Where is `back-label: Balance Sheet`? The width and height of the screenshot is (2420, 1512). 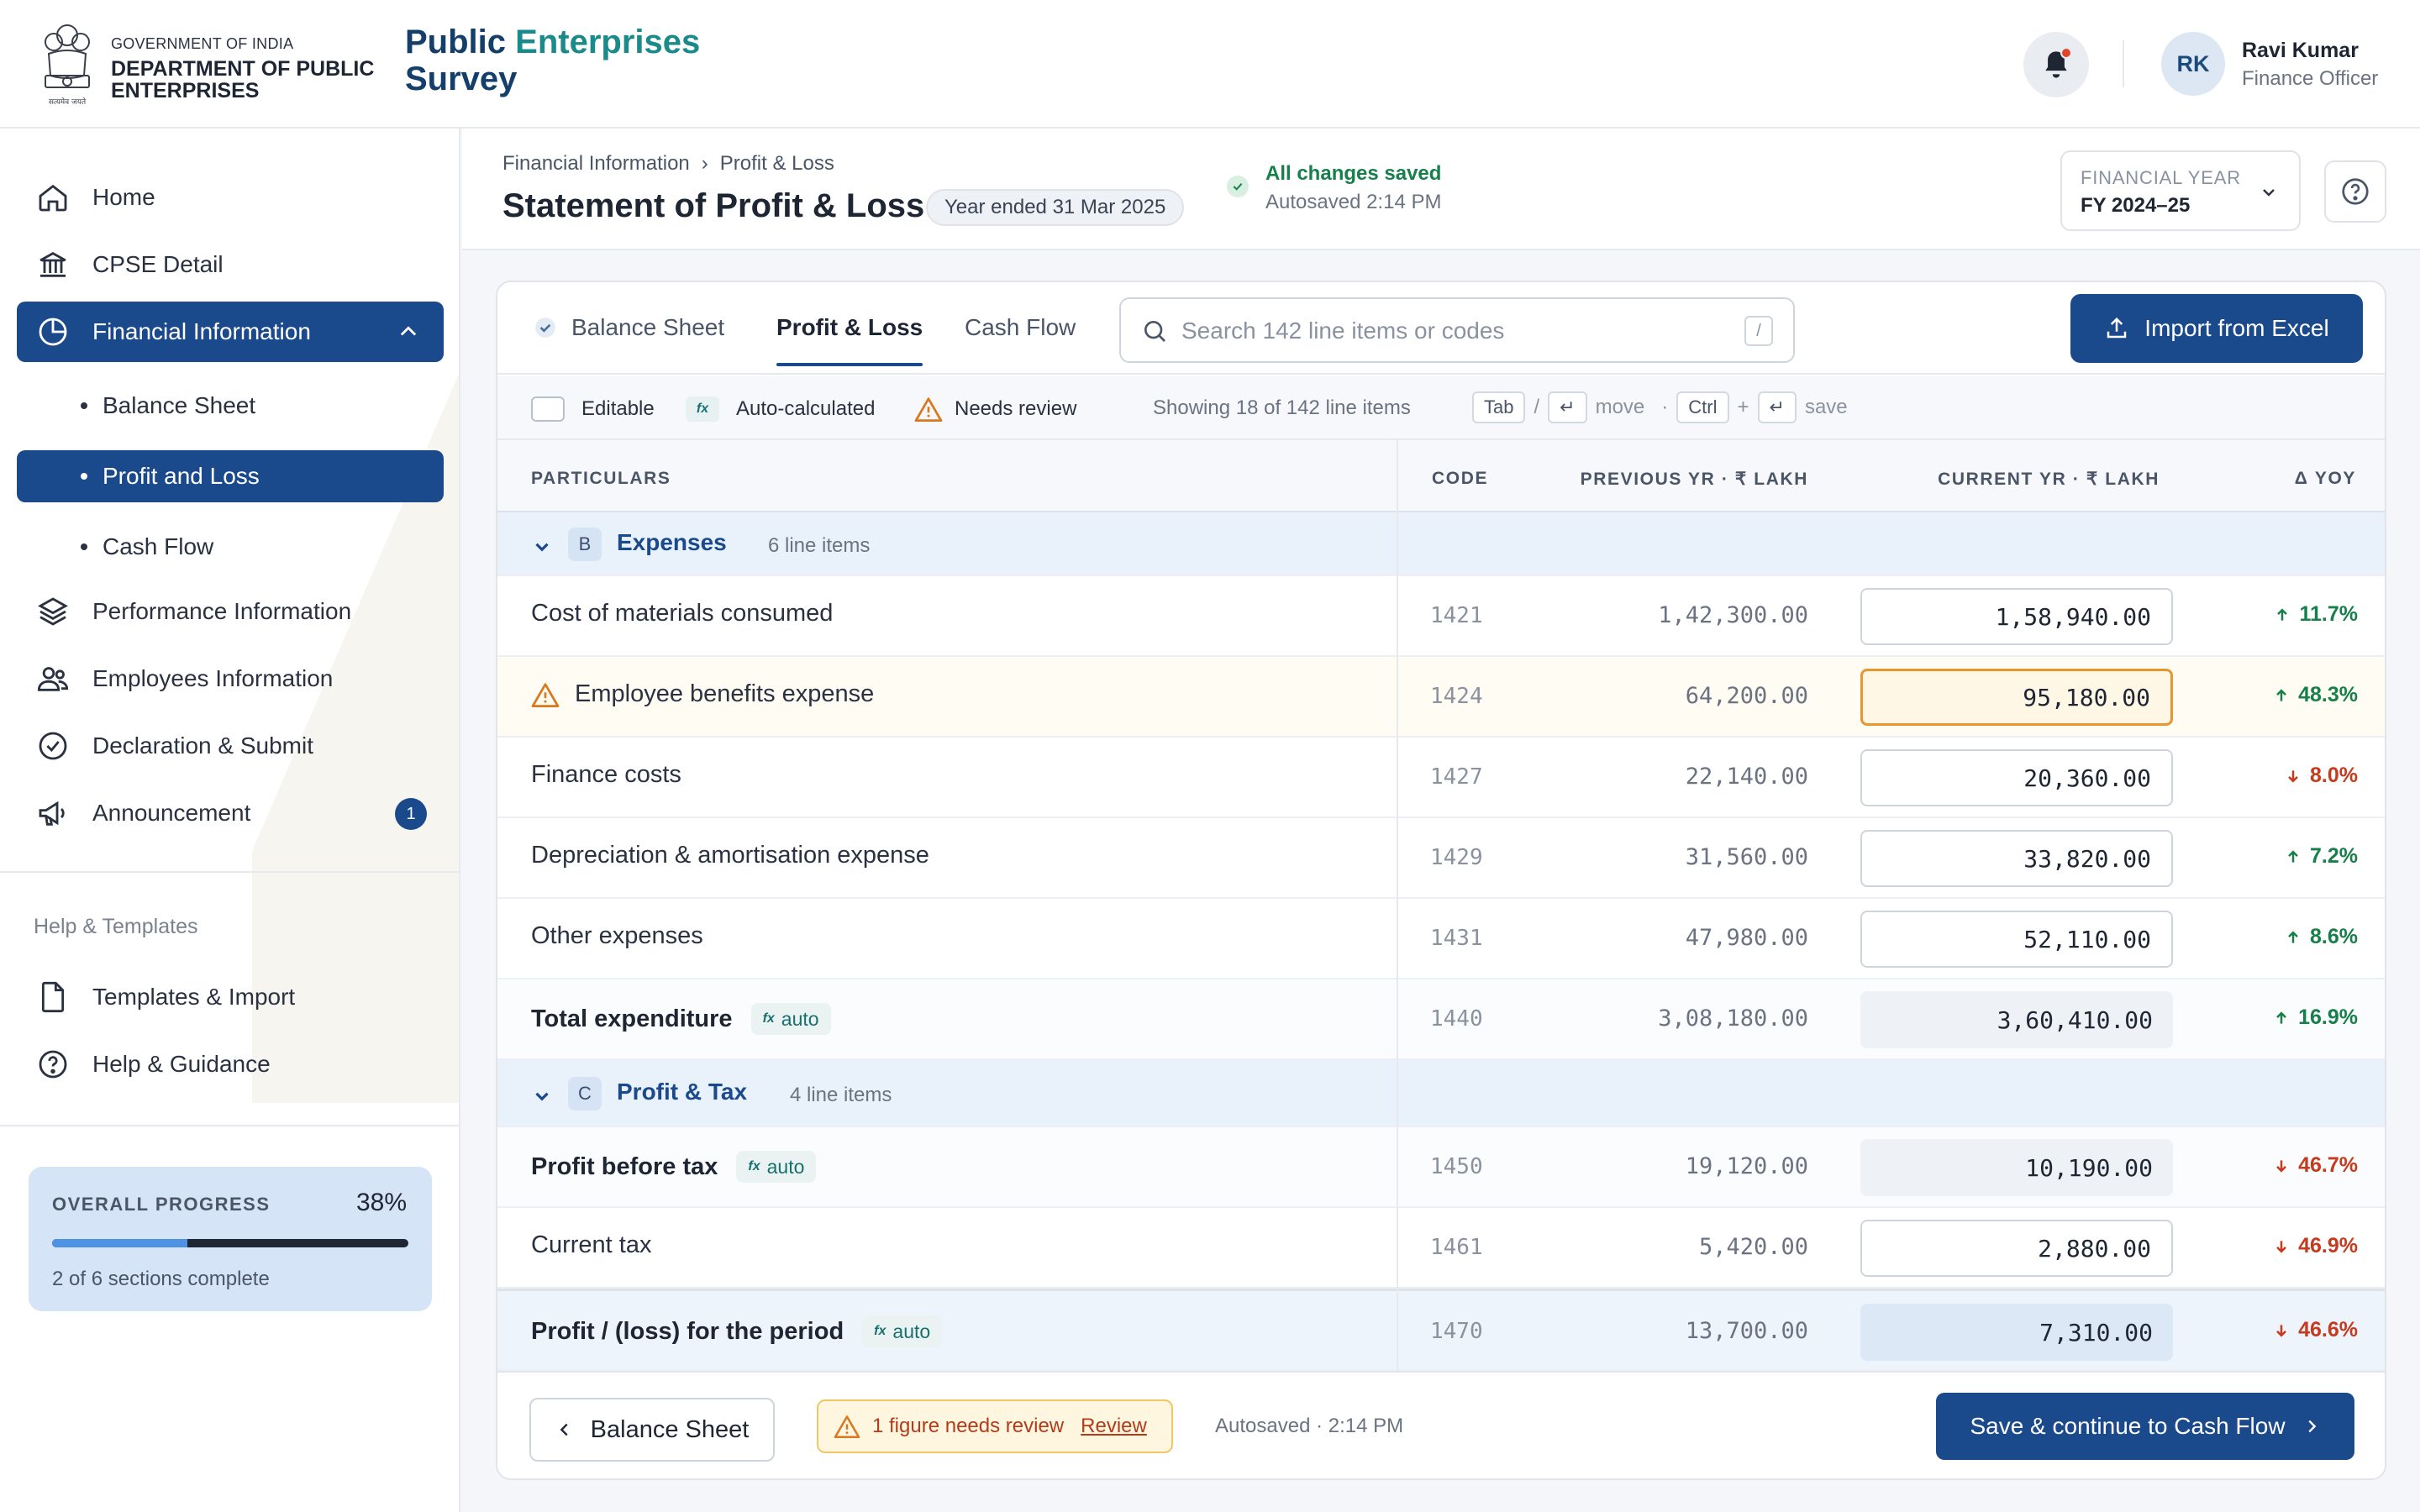 back-label: Balance Sheet is located at coordinates (670, 1429).